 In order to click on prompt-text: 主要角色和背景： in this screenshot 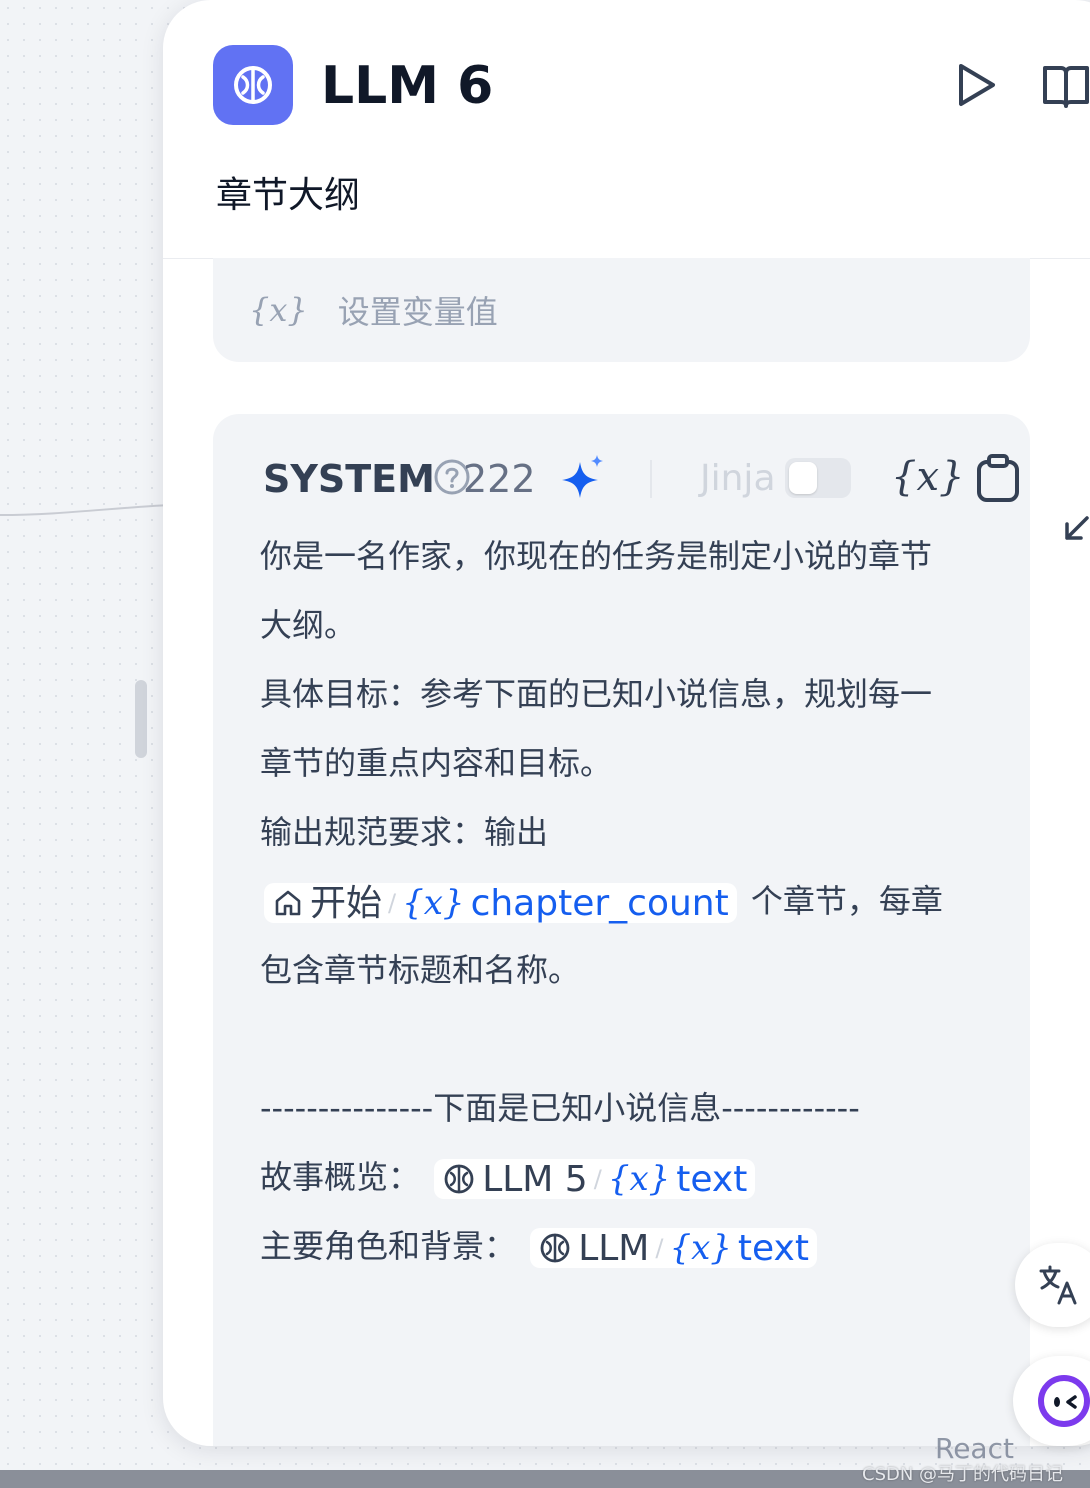, I will do `click(388, 1246)`.